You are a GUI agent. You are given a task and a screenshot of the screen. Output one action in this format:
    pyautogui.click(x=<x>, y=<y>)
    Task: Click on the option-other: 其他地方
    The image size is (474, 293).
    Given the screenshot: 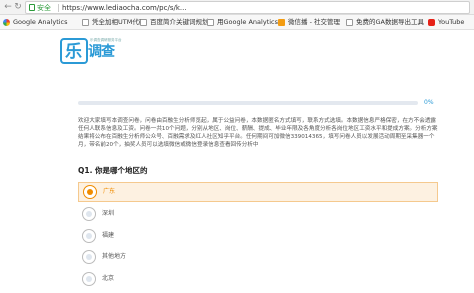 What is the action you would take?
    pyautogui.click(x=182, y=257)
    